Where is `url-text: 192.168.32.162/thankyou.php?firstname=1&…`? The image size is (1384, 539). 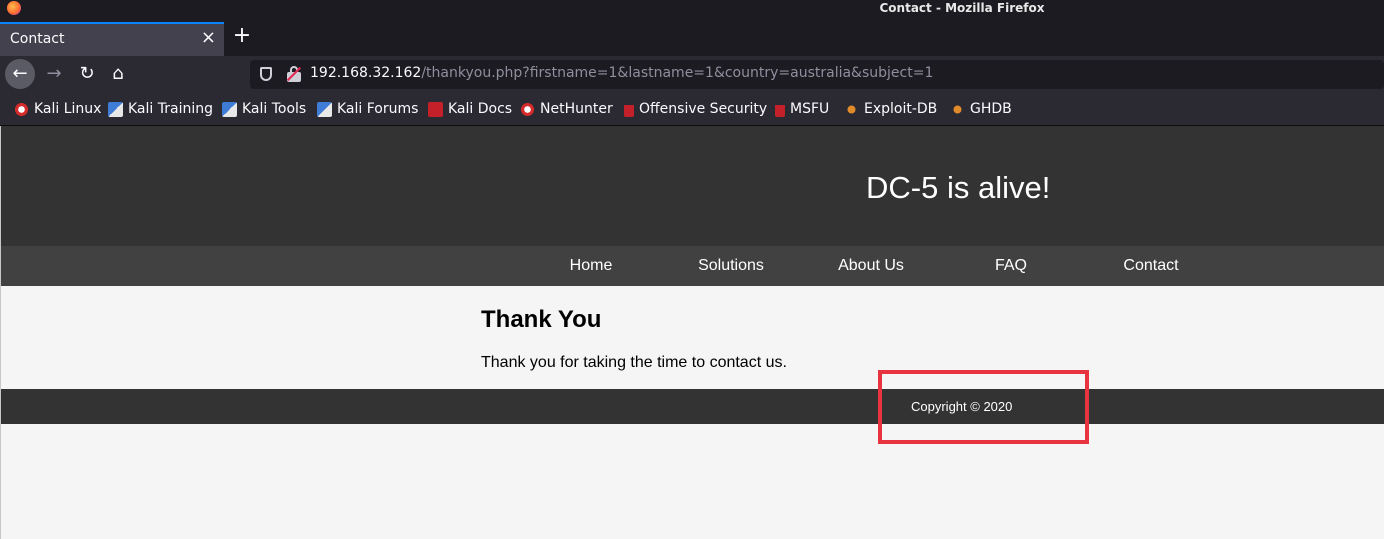
url-text: 192.168.32.162/thankyou.php?firstname=1&… is located at coordinates (621, 73).